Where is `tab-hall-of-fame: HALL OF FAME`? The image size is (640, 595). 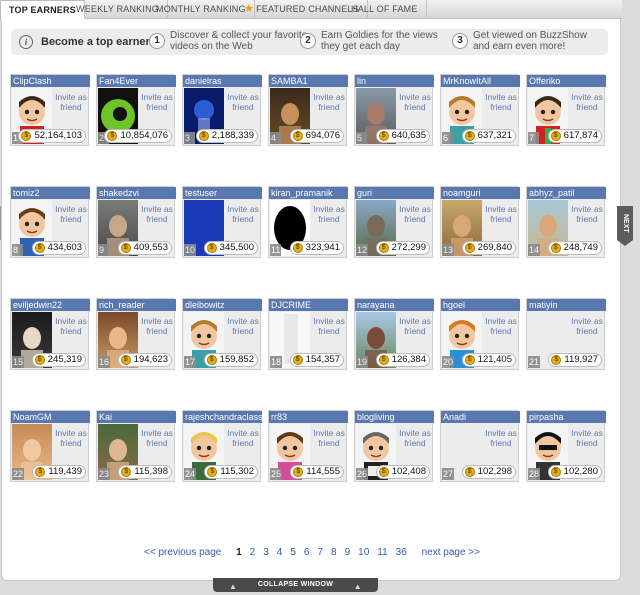
tab-hall-of-fame: HALL OF FAME is located at coordinates (385, 9).